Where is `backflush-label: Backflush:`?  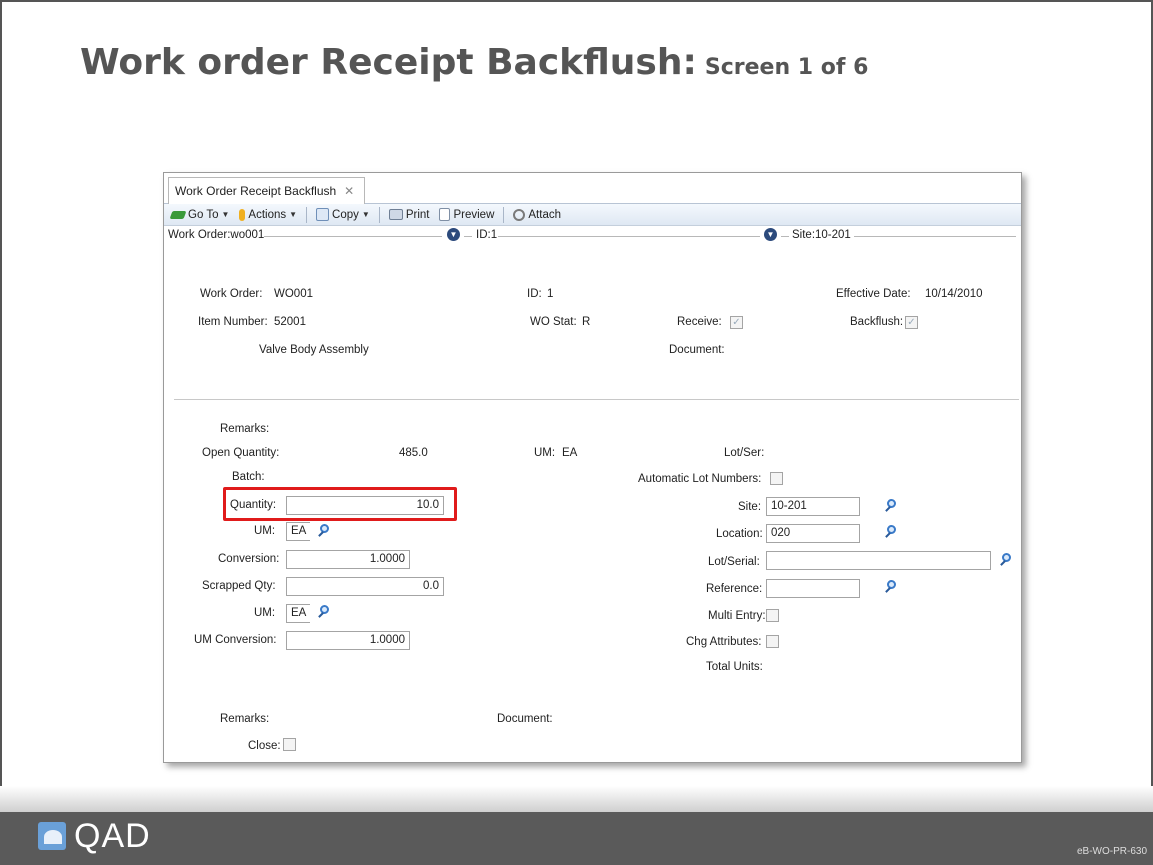
backflush-label: Backflush: is located at coordinates (877, 322).